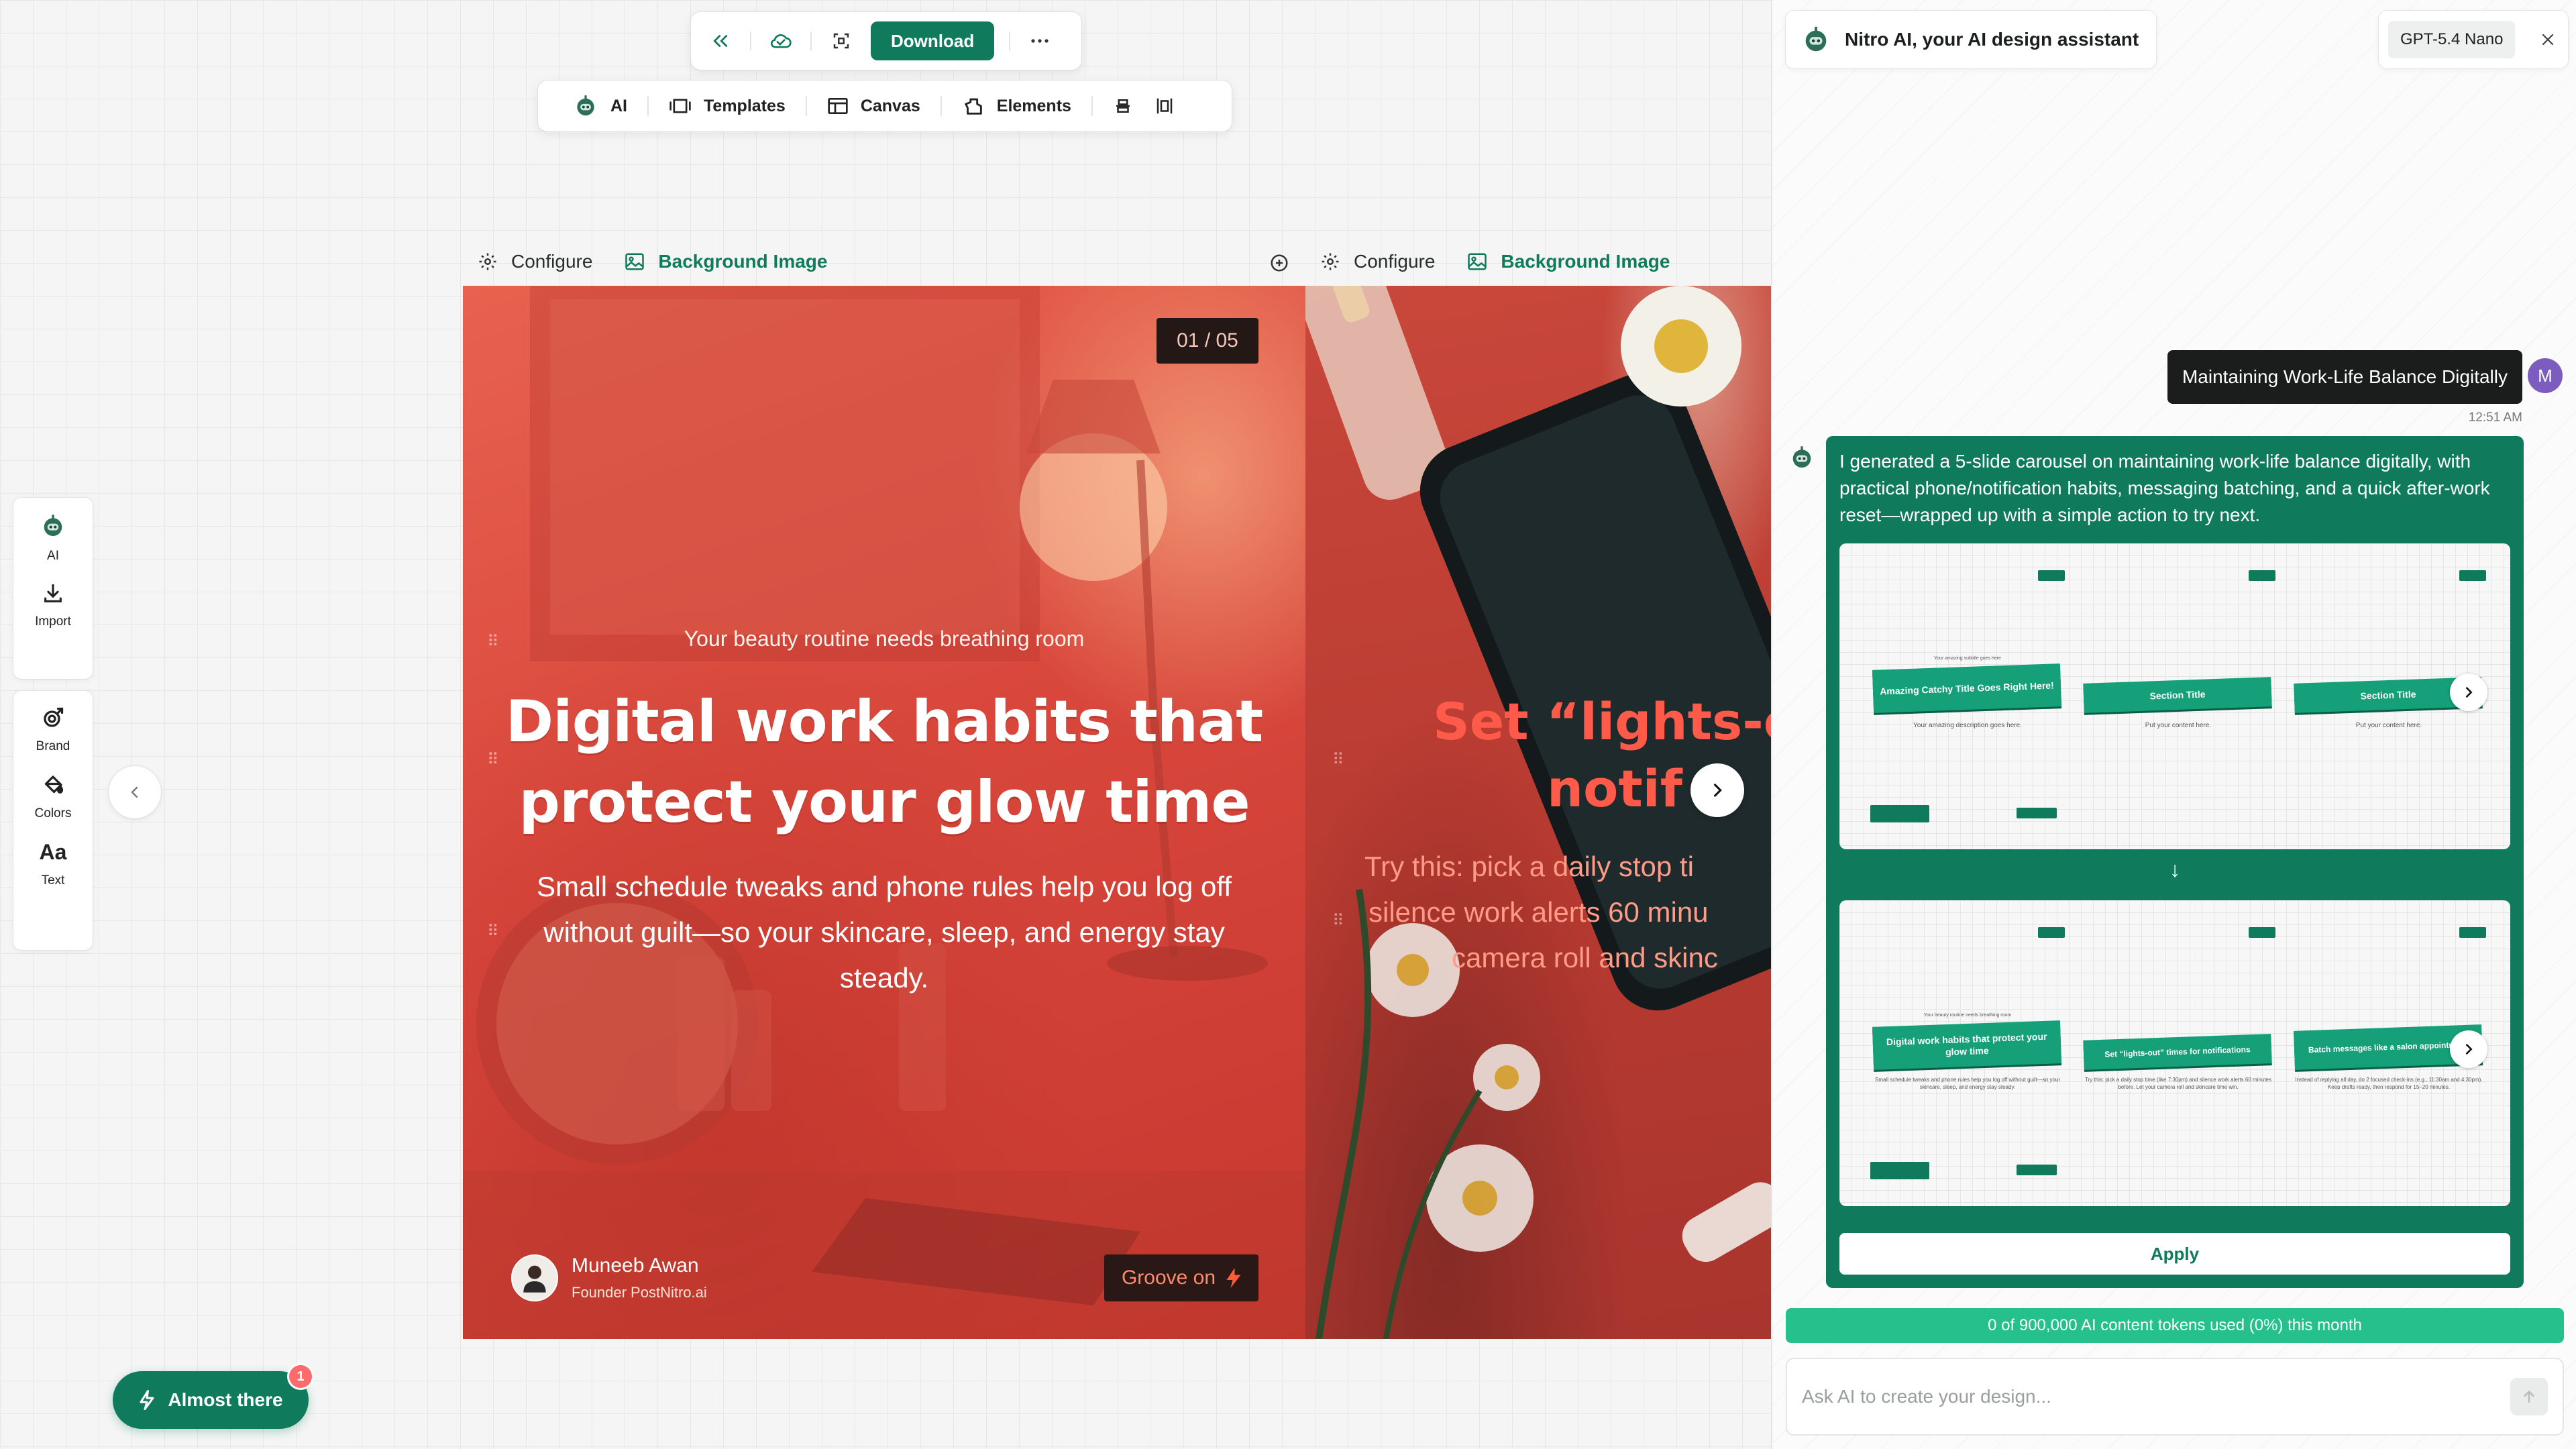 The height and width of the screenshot is (1449, 2576). Describe the element at coordinates (2344, 377) in the screenshot. I see `user-message: Maintaining Work-Life Balance Digitally` at that location.